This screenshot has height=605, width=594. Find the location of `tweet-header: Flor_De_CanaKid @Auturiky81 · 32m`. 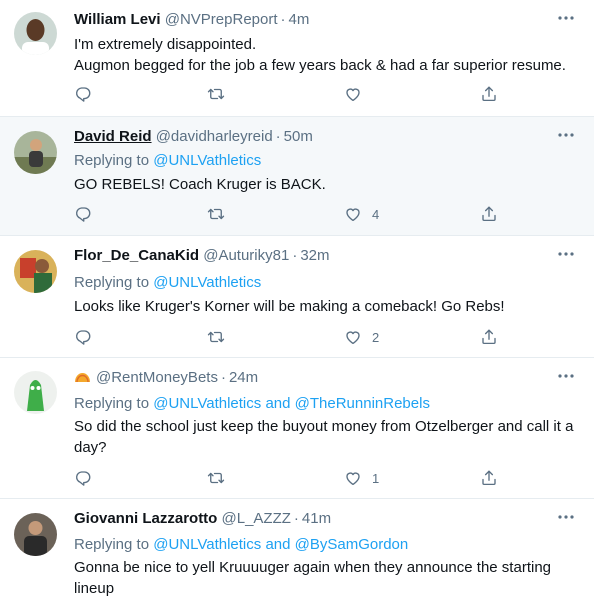

tweet-header: Flor_De_CanaKid @Auturiky81 · 32m is located at coordinates (202, 256).